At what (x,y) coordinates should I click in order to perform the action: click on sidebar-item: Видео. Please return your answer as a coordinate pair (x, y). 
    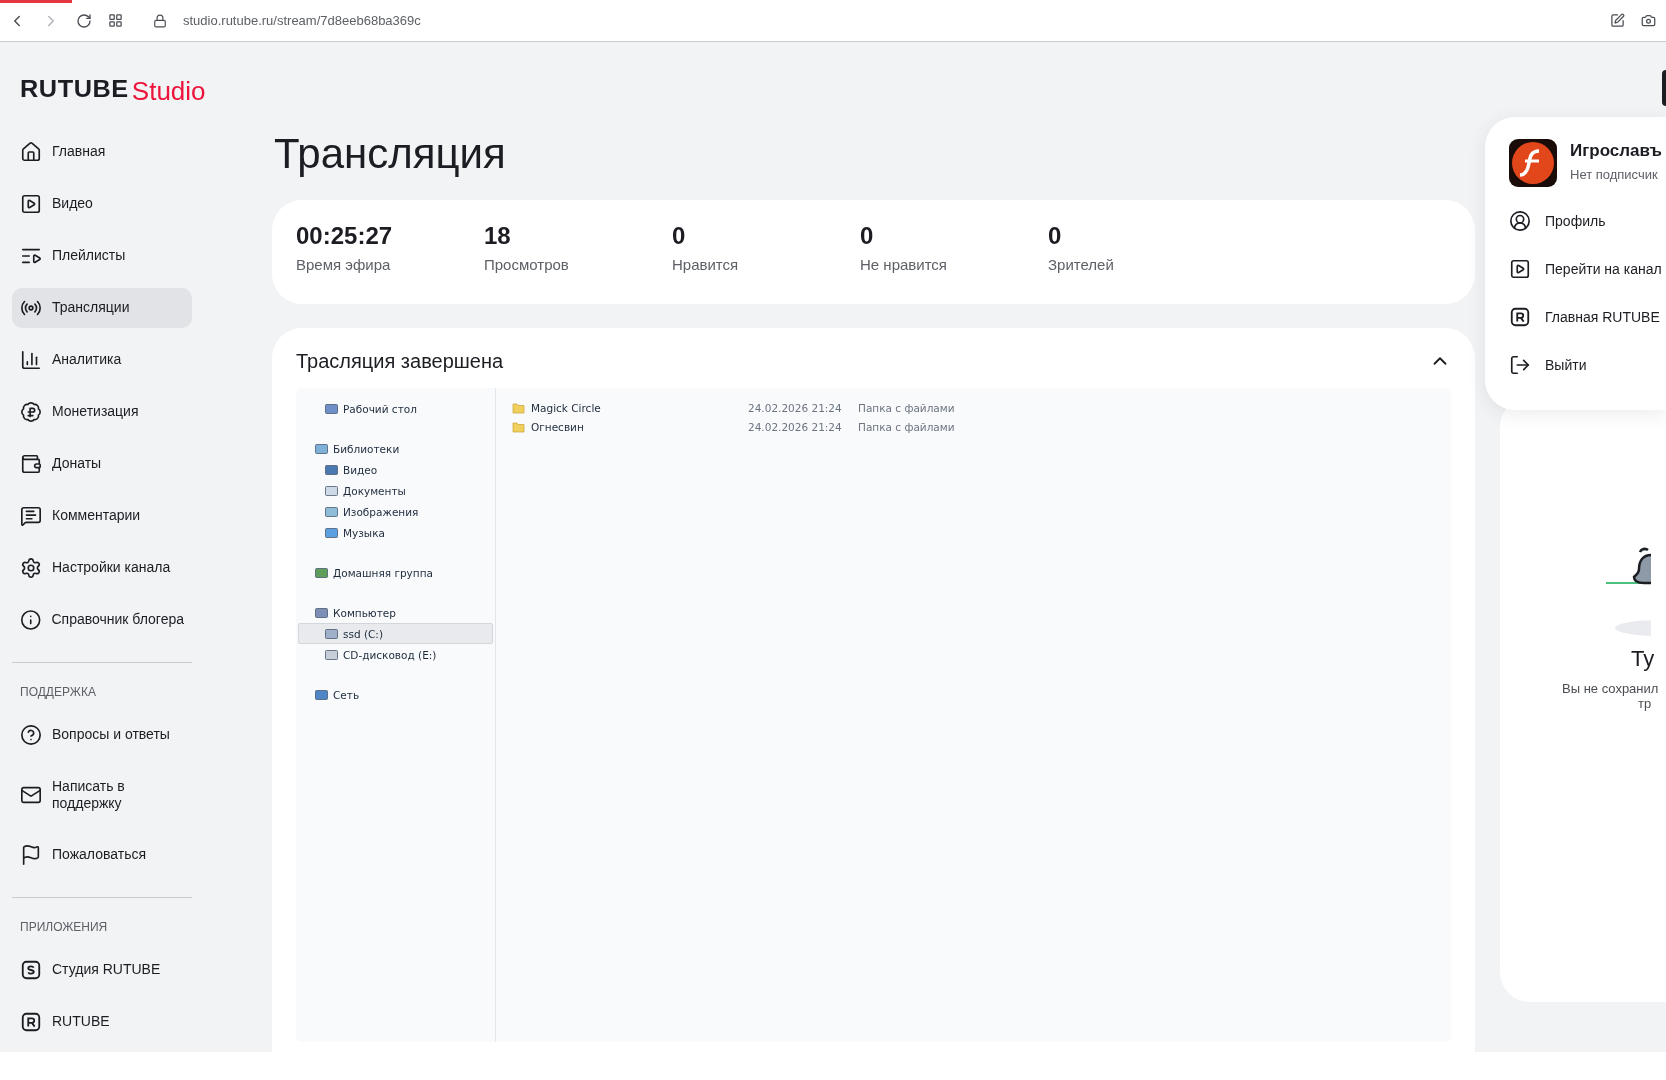
    Looking at the image, I should click on (102, 204).